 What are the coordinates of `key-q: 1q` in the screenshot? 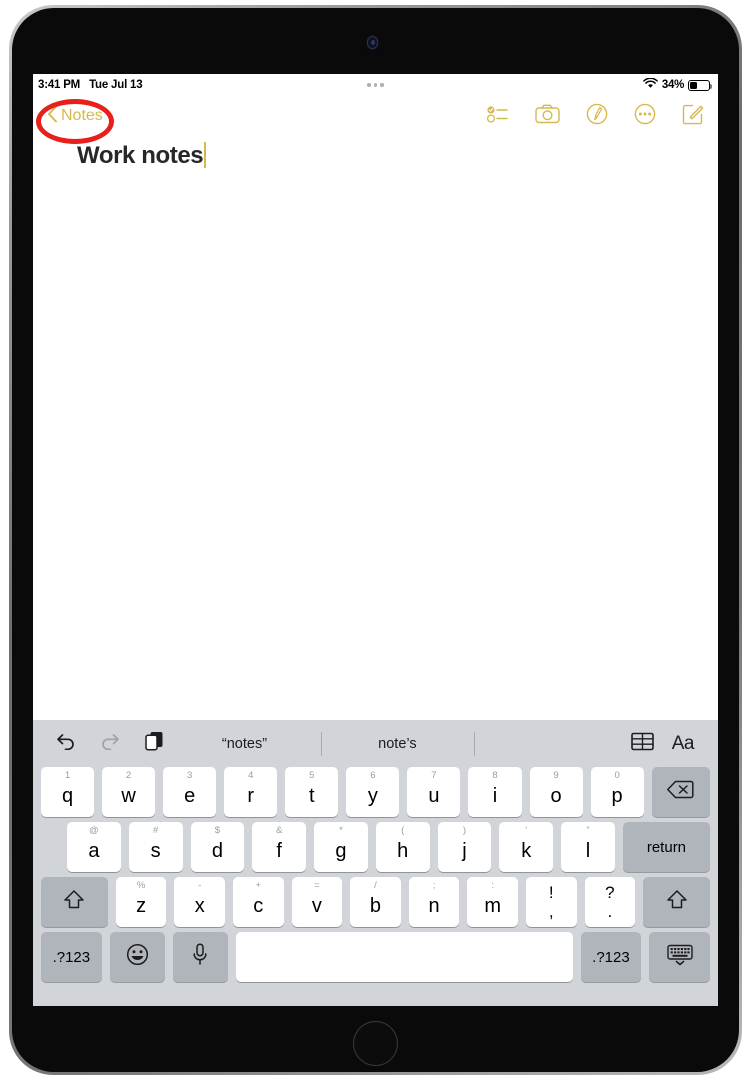 It's located at (68, 792).